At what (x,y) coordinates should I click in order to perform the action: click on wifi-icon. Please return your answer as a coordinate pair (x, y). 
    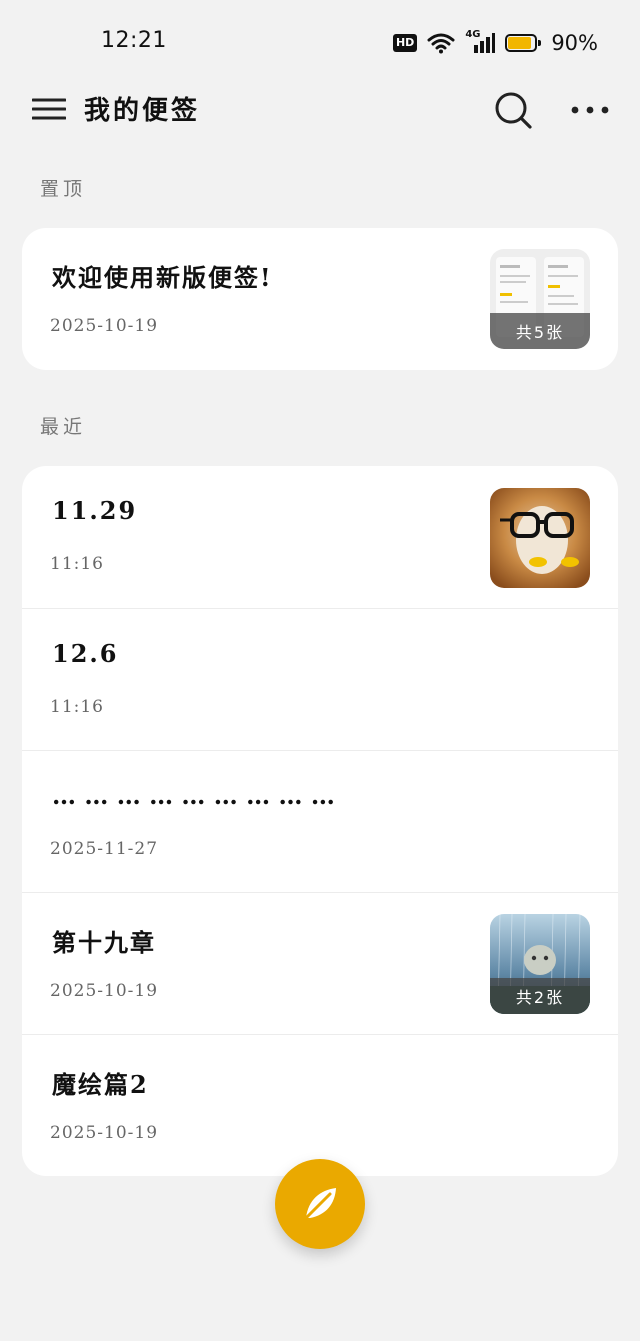
    Looking at the image, I should click on (441, 43).